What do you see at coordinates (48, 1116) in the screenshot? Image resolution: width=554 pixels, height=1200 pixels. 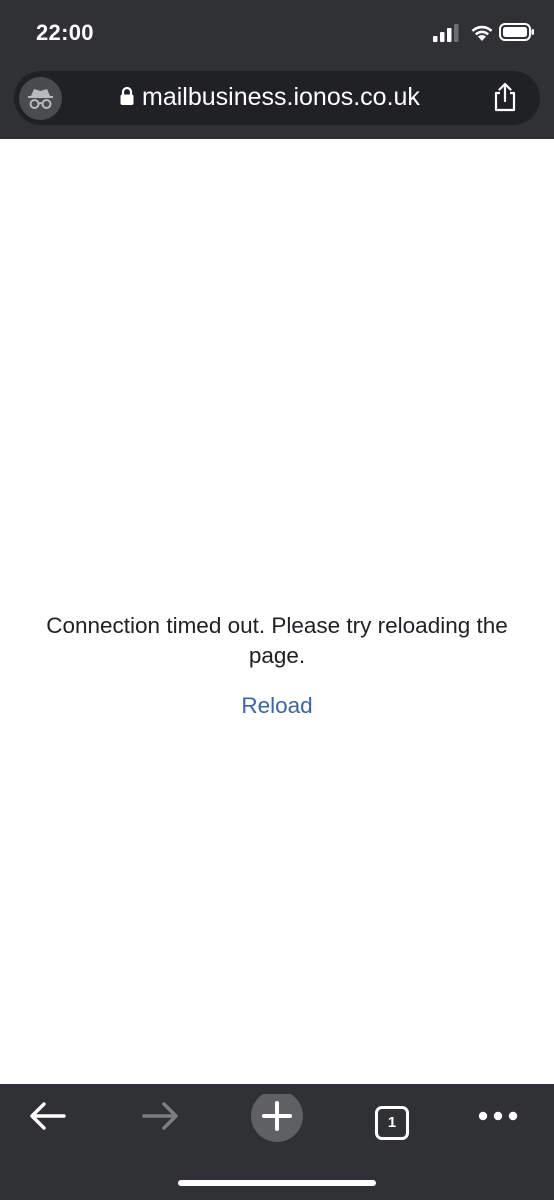 I see `back-icon` at bounding box center [48, 1116].